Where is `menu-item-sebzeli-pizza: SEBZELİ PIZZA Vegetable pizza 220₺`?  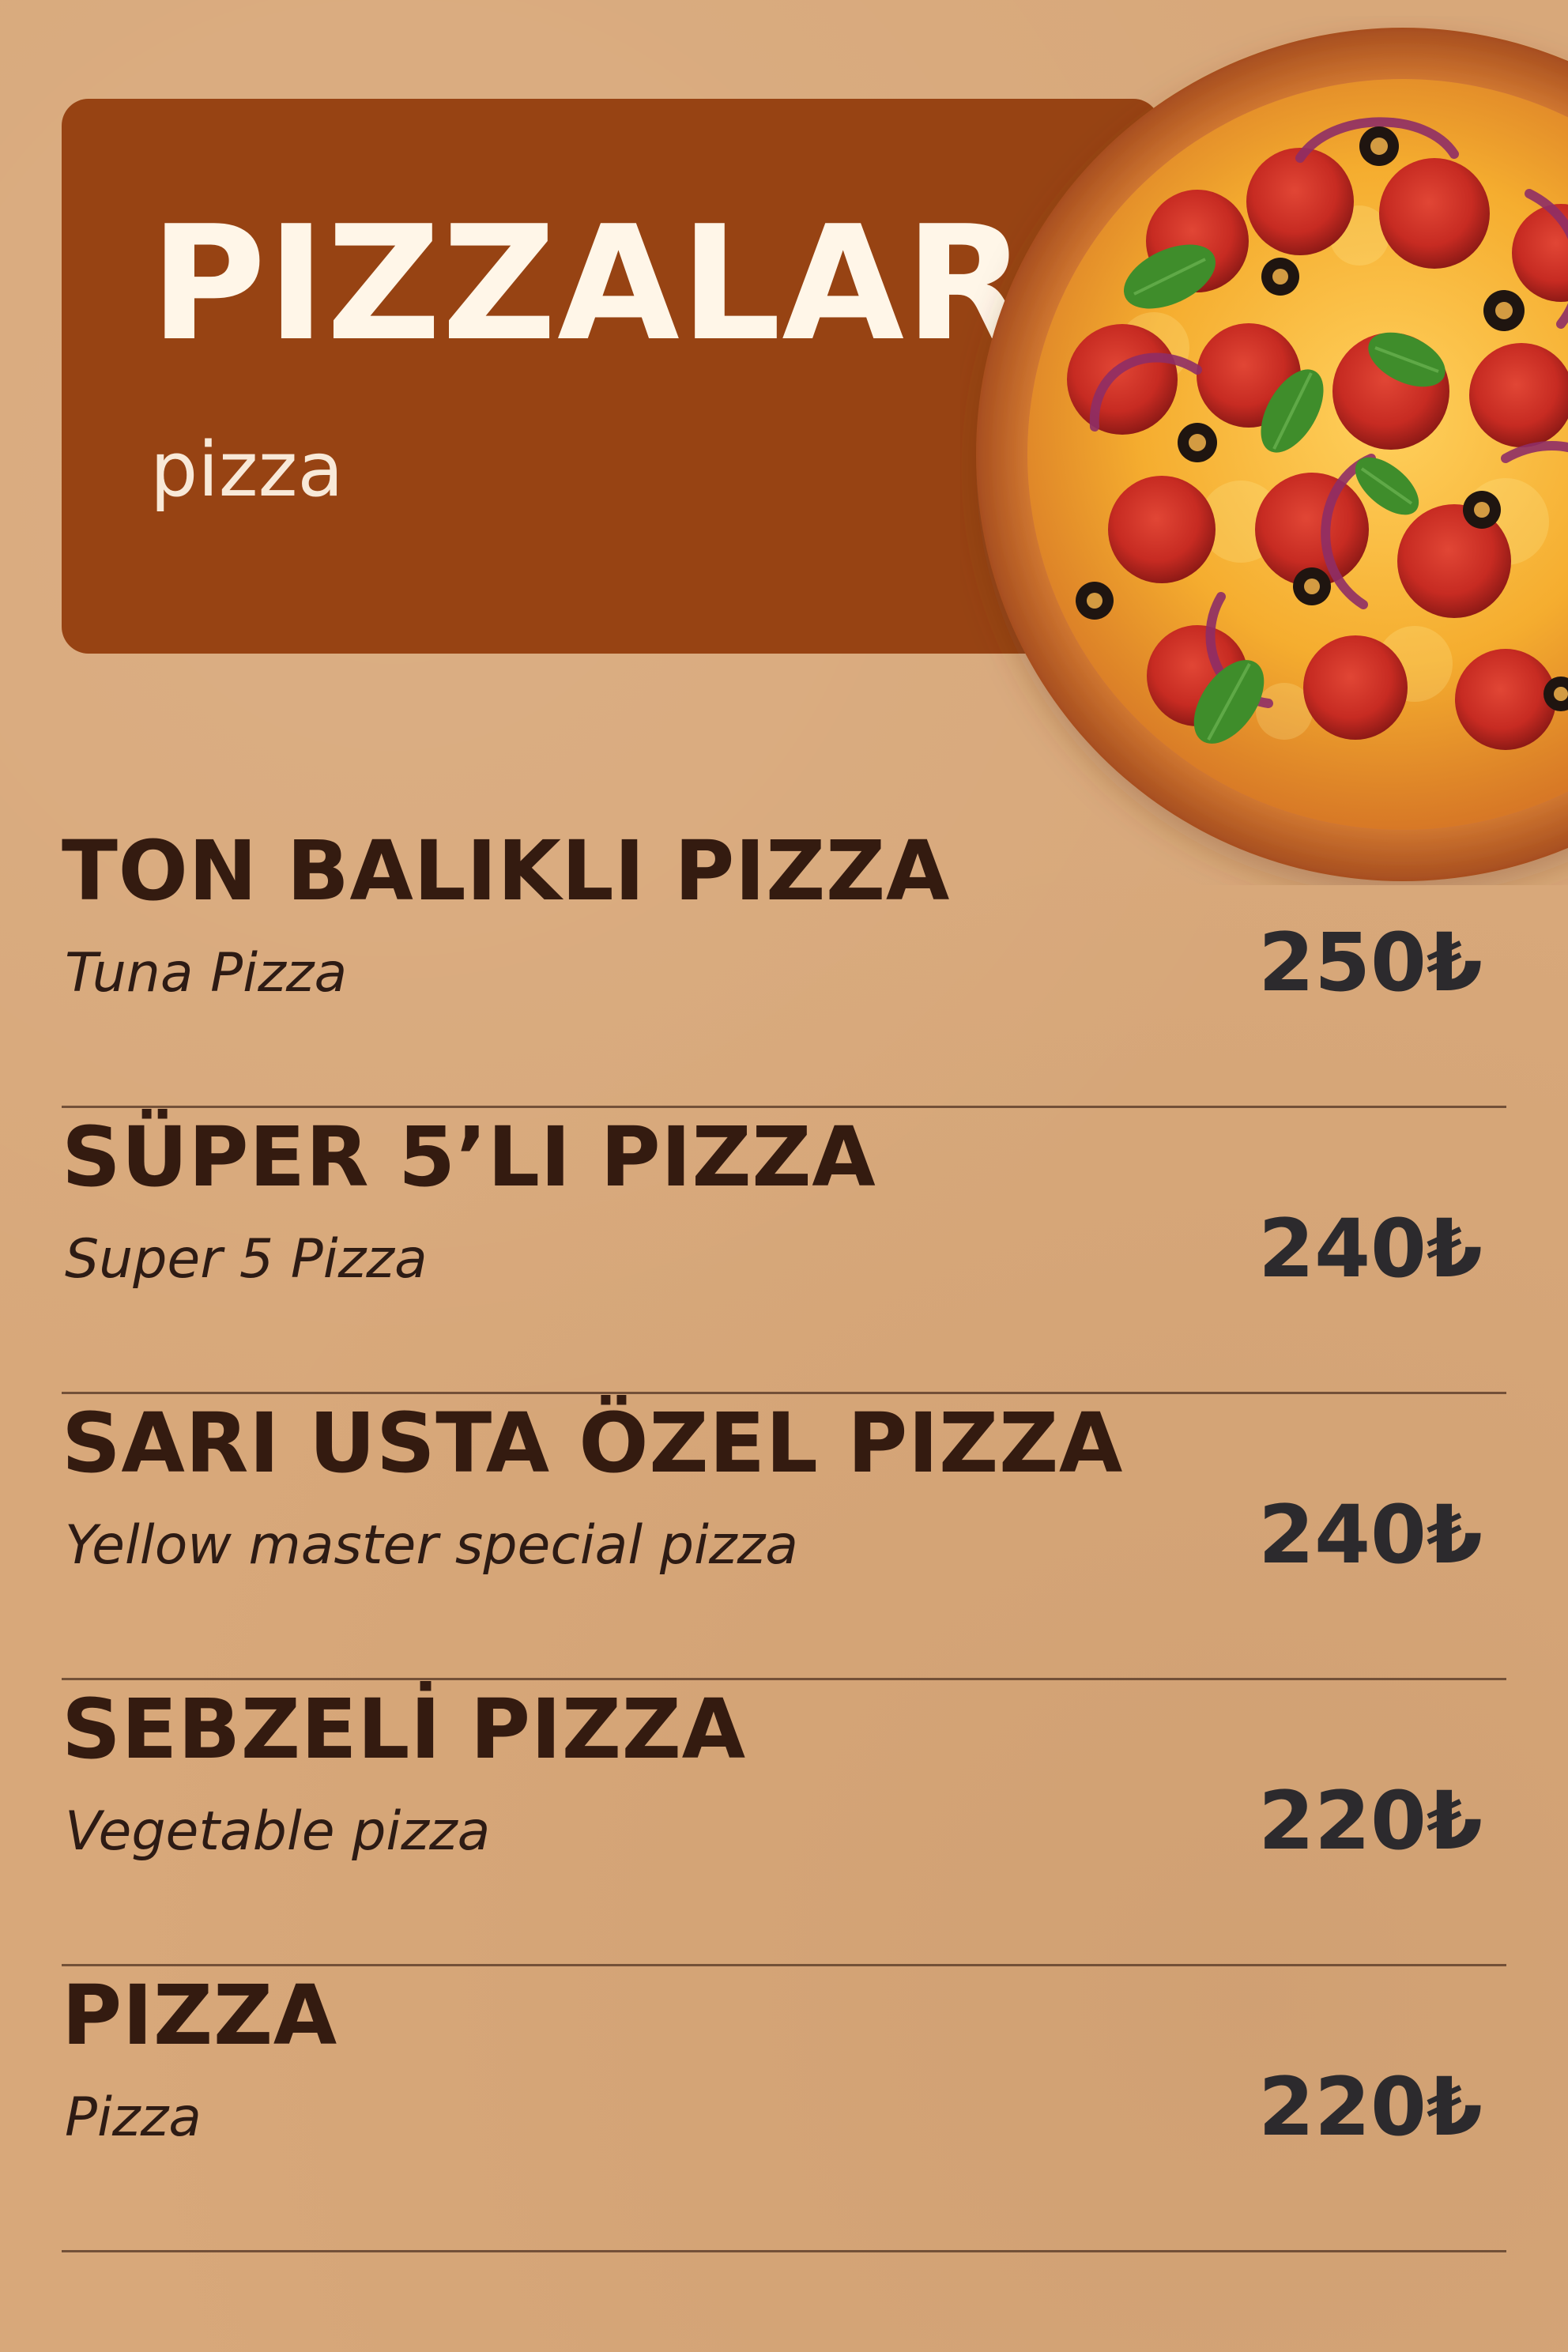
menu-item-sebzeli-pizza: SEBZELİ PIZZA Vegetable pizza 220₺ is located at coordinates (784, 1823).